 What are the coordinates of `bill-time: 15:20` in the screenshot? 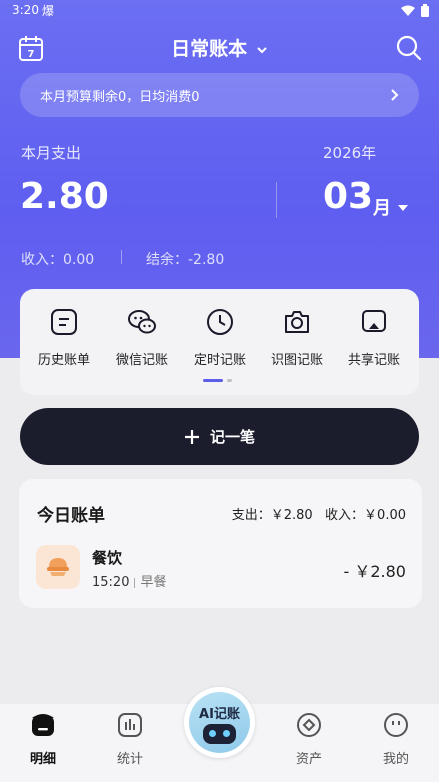 It's located at (111, 582).